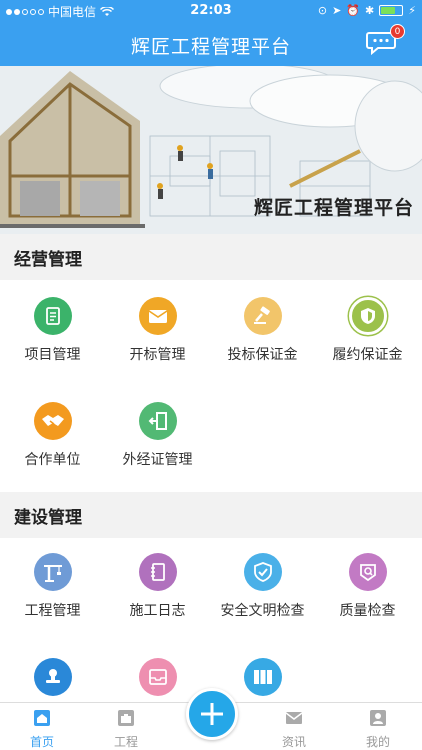 This screenshot has width=422, height=750. I want to click on safety-shield-icon, so click(262, 572).